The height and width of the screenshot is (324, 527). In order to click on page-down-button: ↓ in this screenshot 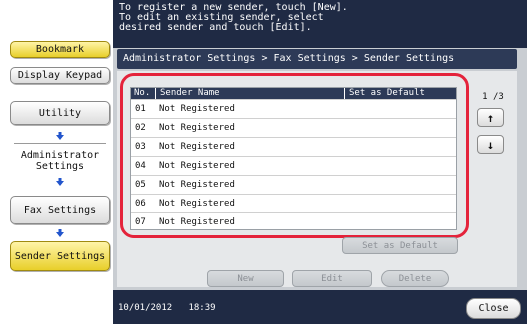, I will do `click(490, 144)`.